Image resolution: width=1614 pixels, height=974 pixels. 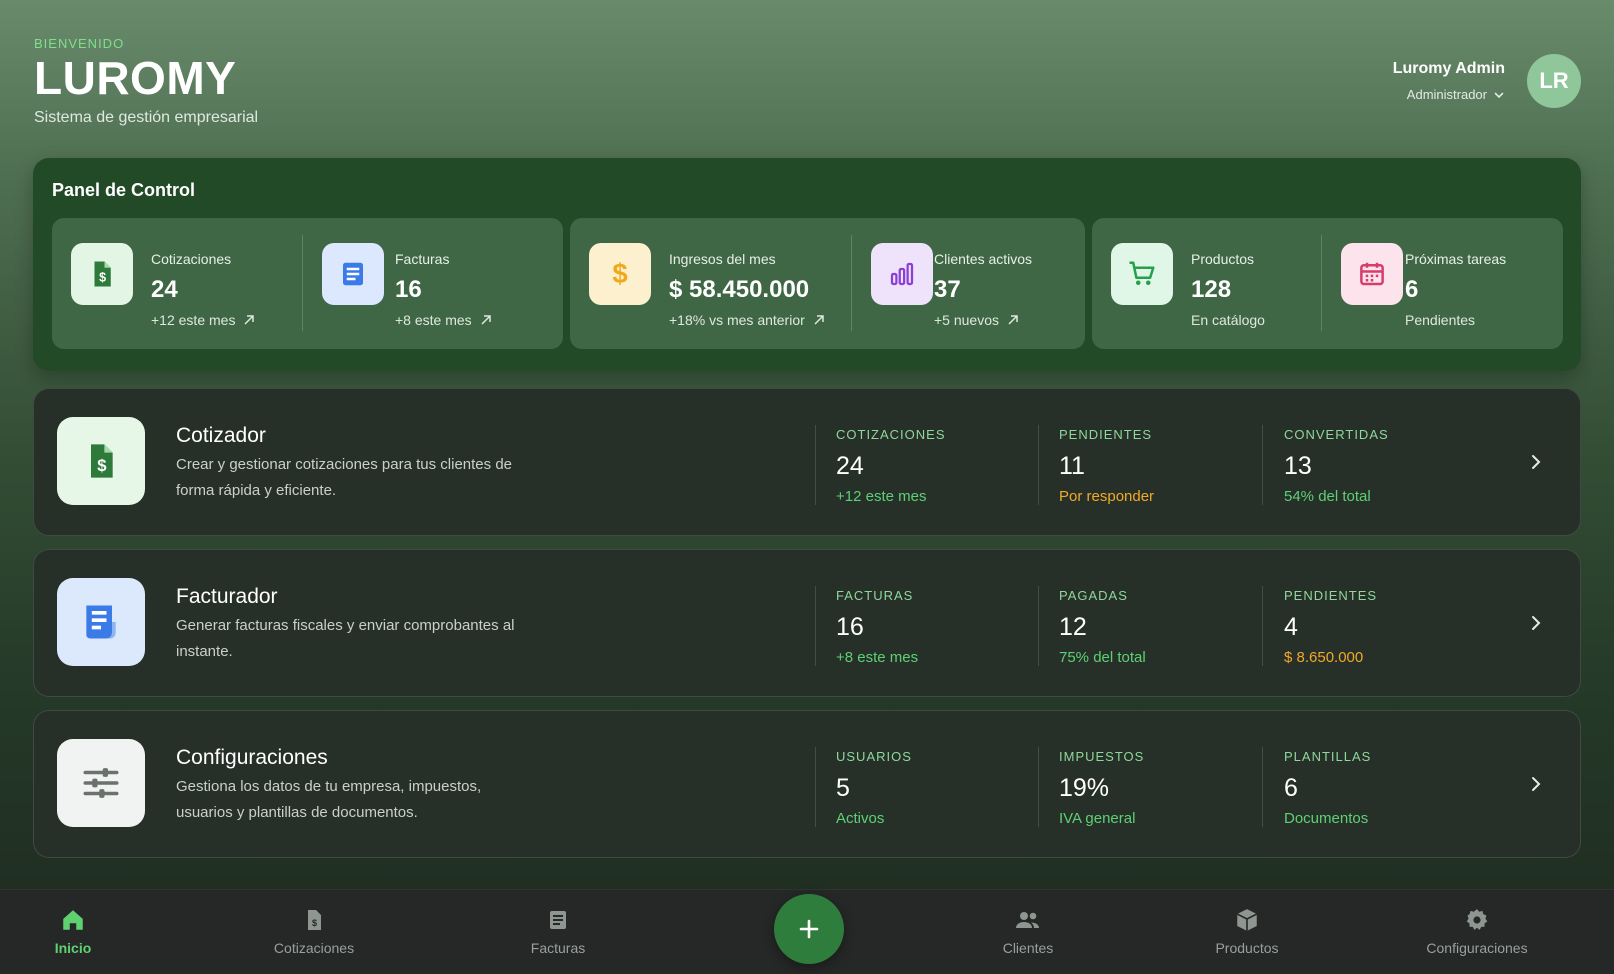 What do you see at coordinates (1442, 283) in the screenshot?
I see `stat-tareas: Próximas tareas 6 Pendientes` at bounding box center [1442, 283].